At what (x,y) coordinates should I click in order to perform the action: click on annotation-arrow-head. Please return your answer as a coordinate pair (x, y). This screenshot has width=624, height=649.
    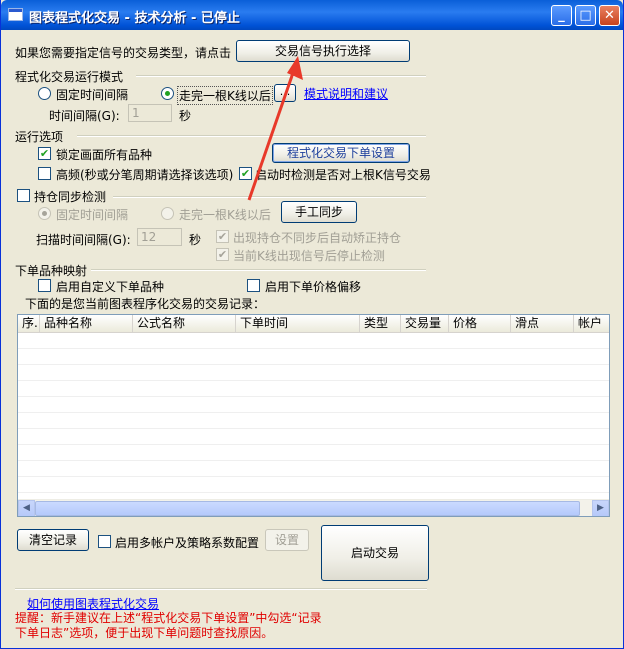
    Looking at the image, I should click on (295, 68).